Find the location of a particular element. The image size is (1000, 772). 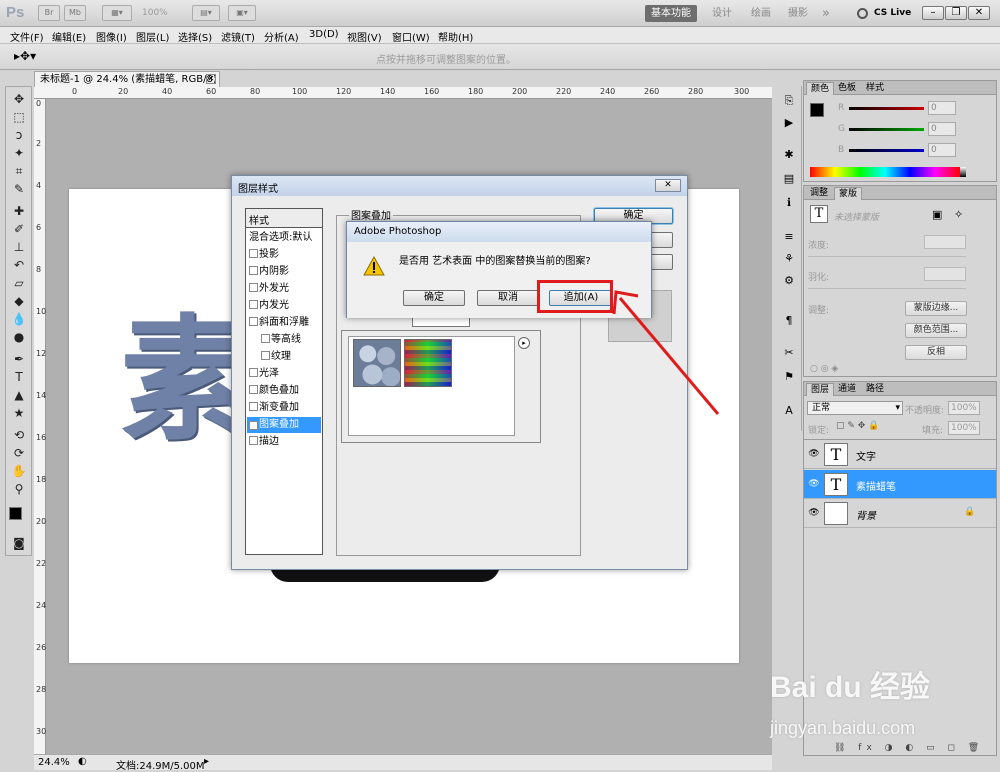

tab-paths: 路径 is located at coordinates (875, 389).